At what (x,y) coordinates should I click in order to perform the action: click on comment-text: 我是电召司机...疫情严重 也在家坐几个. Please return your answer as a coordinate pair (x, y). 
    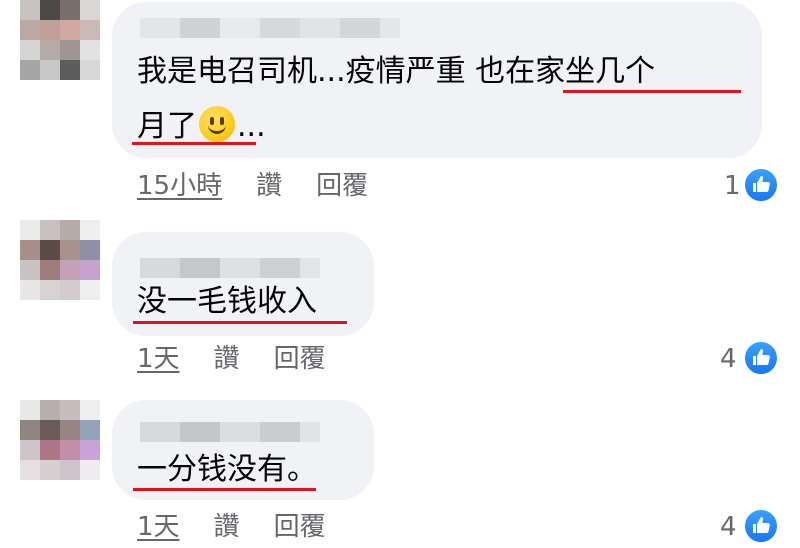
    Looking at the image, I should click on (396, 71).